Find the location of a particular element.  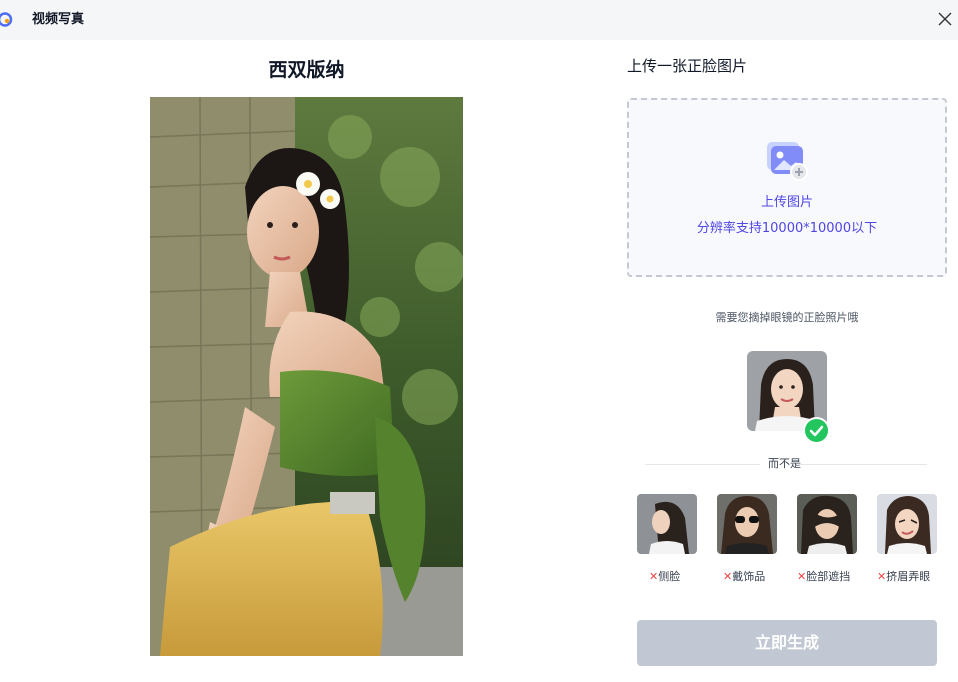

bad-example-side-face is located at coordinates (667, 524).